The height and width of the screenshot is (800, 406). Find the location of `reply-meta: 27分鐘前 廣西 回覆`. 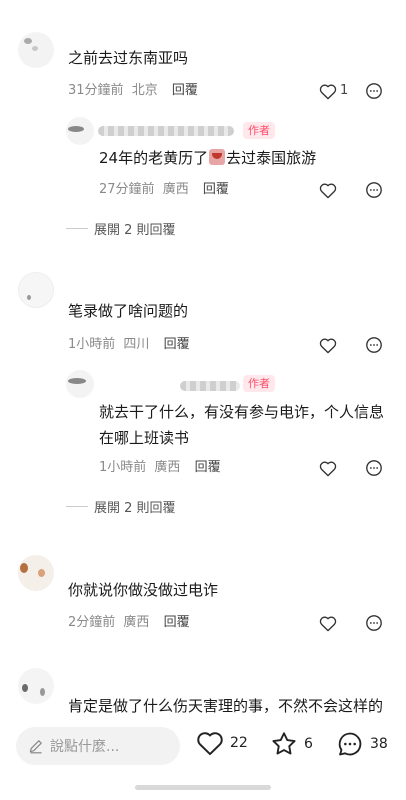

reply-meta: 27分鐘前 廣西 回覆 is located at coordinates (164, 190).